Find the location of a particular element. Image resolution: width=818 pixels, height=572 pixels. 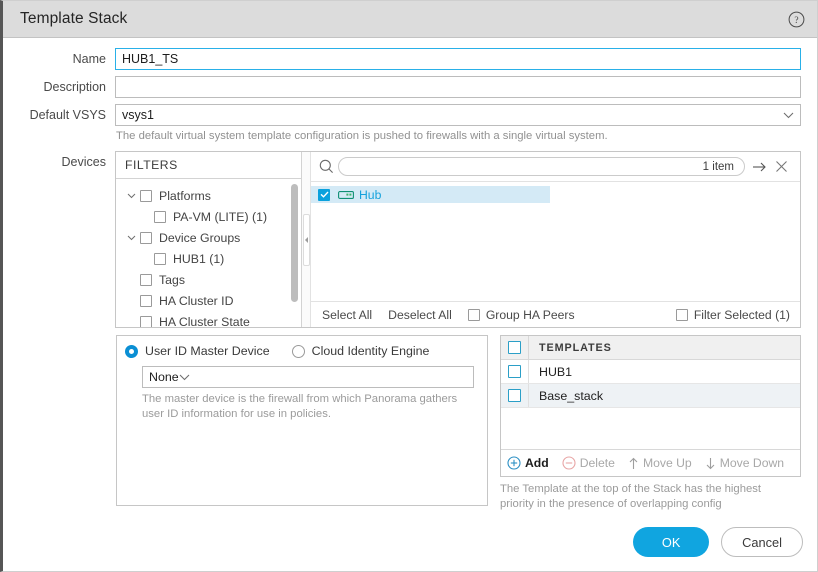

move-down-button: Move Down is located at coordinates (744, 463).